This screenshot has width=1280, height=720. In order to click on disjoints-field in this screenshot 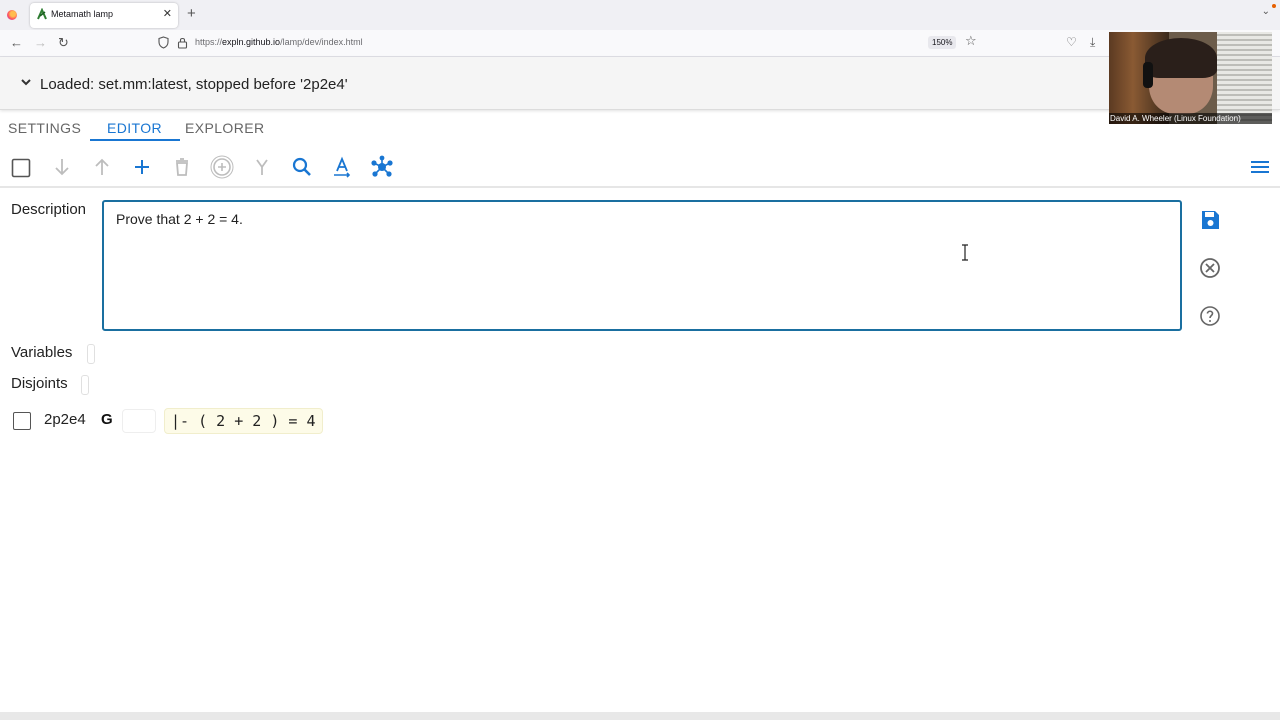, I will do `click(85, 385)`.